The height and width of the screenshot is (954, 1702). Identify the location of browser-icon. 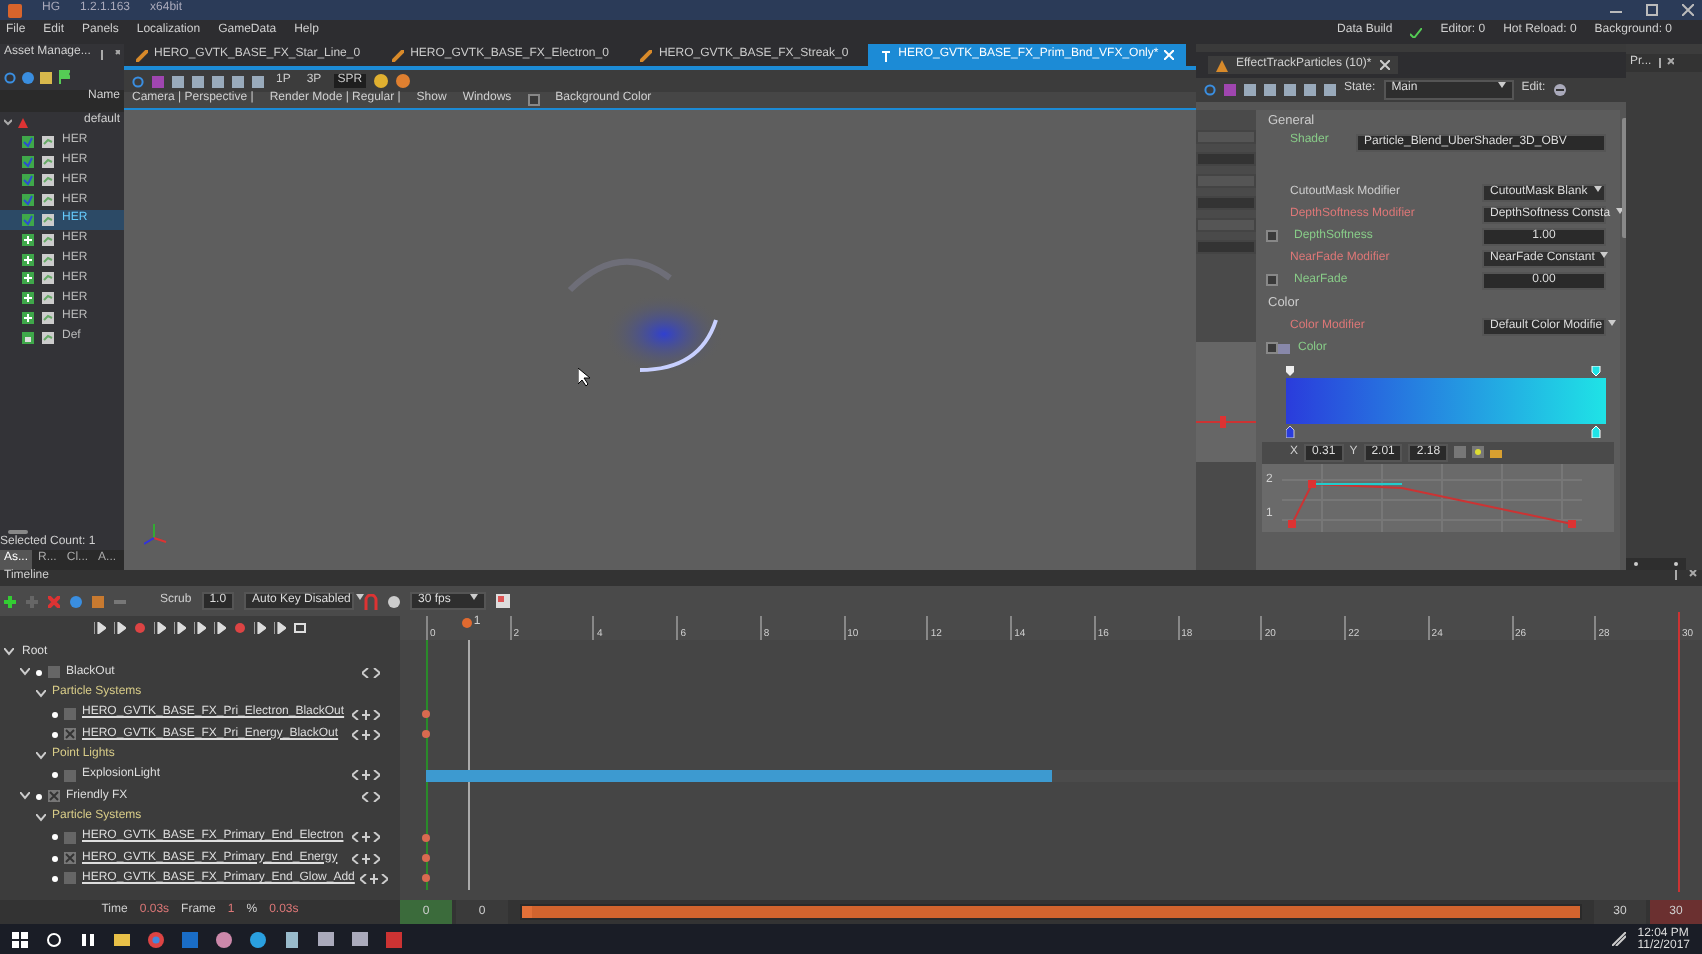
(156, 939).